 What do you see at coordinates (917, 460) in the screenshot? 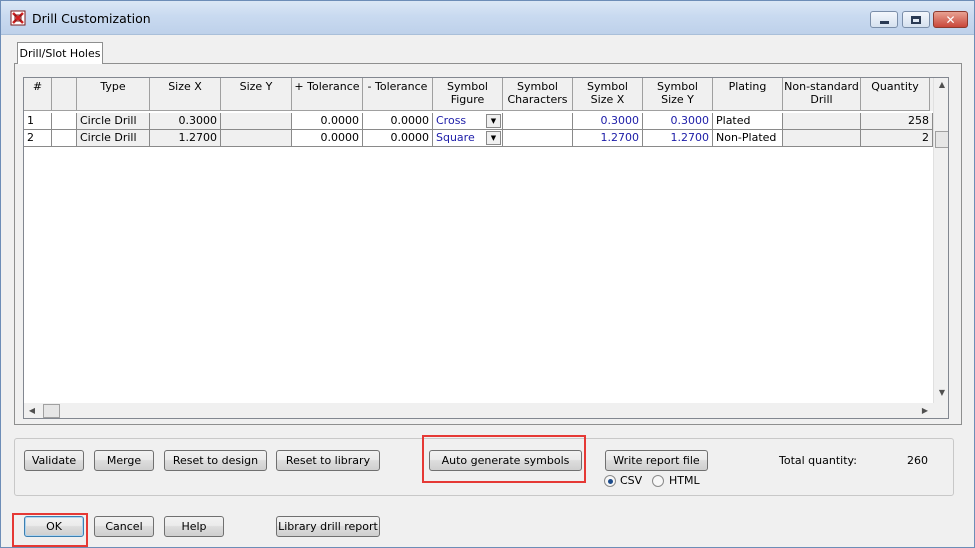
I see `total-quantity-value: 260` at bounding box center [917, 460].